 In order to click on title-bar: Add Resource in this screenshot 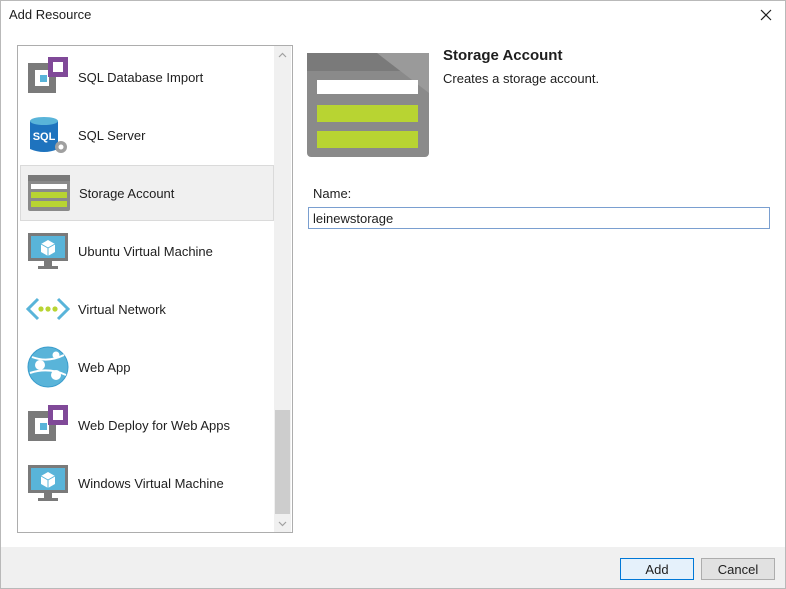, I will do `click(393, 15)`.